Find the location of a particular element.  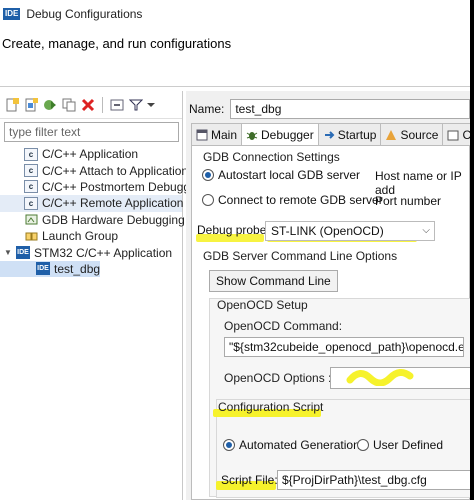

tree-item-c-attach: c C/C++ Attach to Application is located at coordinates (94, 170).